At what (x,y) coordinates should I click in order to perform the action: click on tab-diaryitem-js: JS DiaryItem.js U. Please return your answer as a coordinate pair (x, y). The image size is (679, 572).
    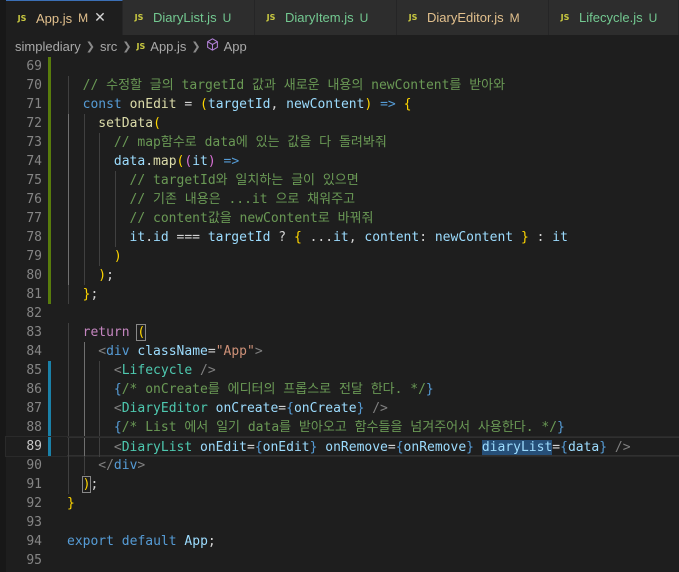
    Looking at the image, I should click on (326, 17).